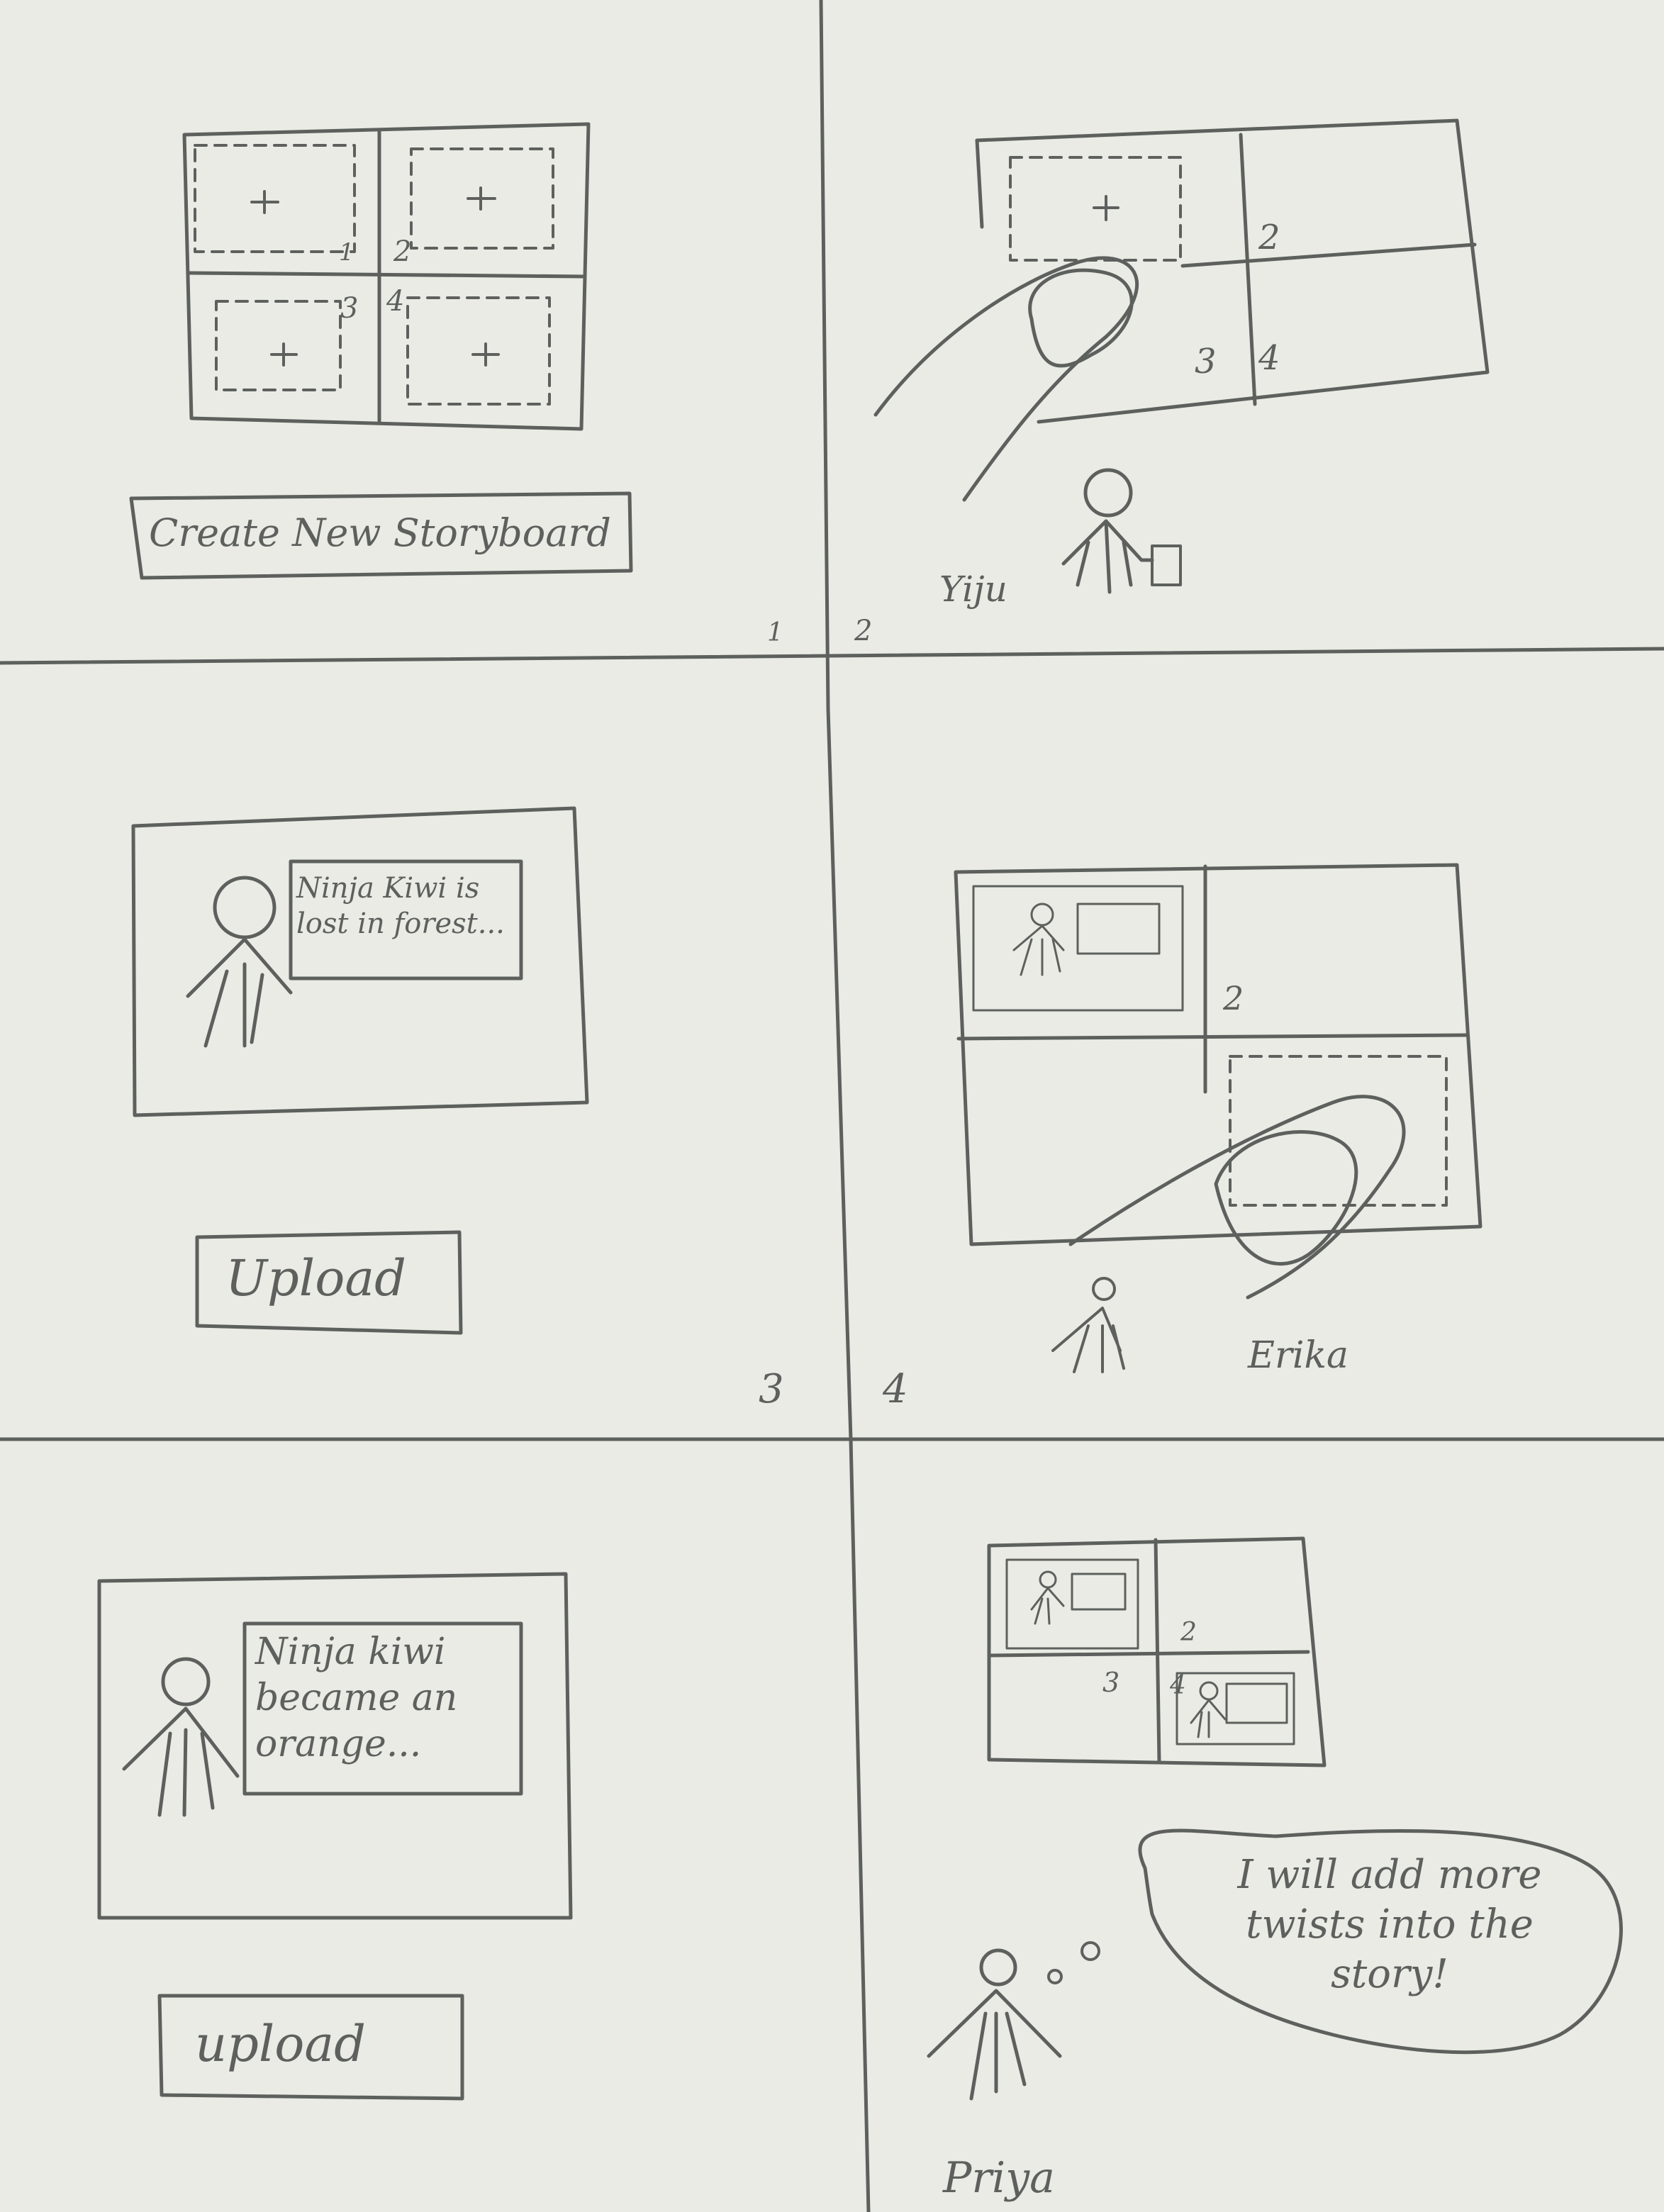 This screenshot has height=2212, width=1664. What do you see at coordinates (1178, 1686) in the screenshot?
I see `panel6-cell-number-4: 4` at bounding box center [1178, 1686].